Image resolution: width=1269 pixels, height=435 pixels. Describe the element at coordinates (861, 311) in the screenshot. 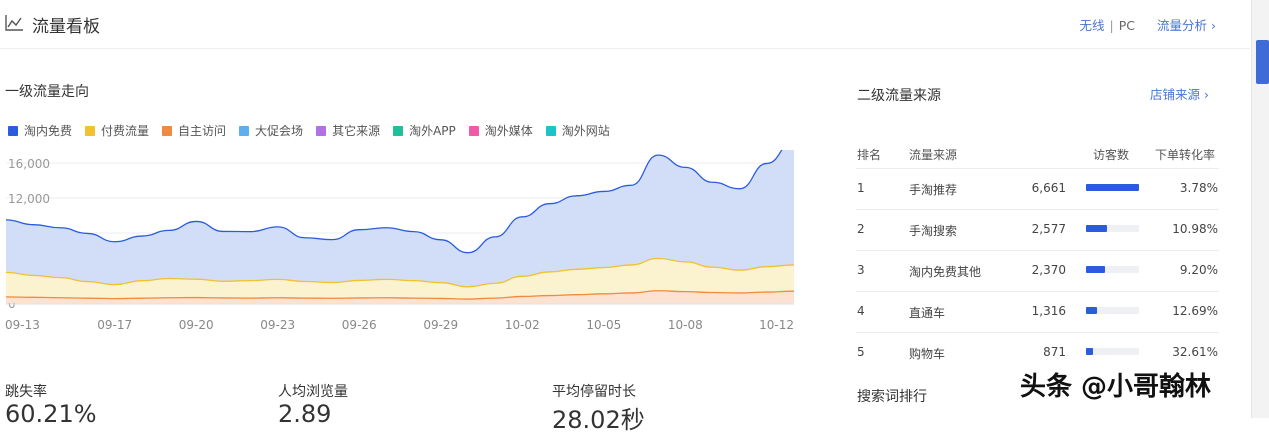

I see `row-rank: 4` at that location.